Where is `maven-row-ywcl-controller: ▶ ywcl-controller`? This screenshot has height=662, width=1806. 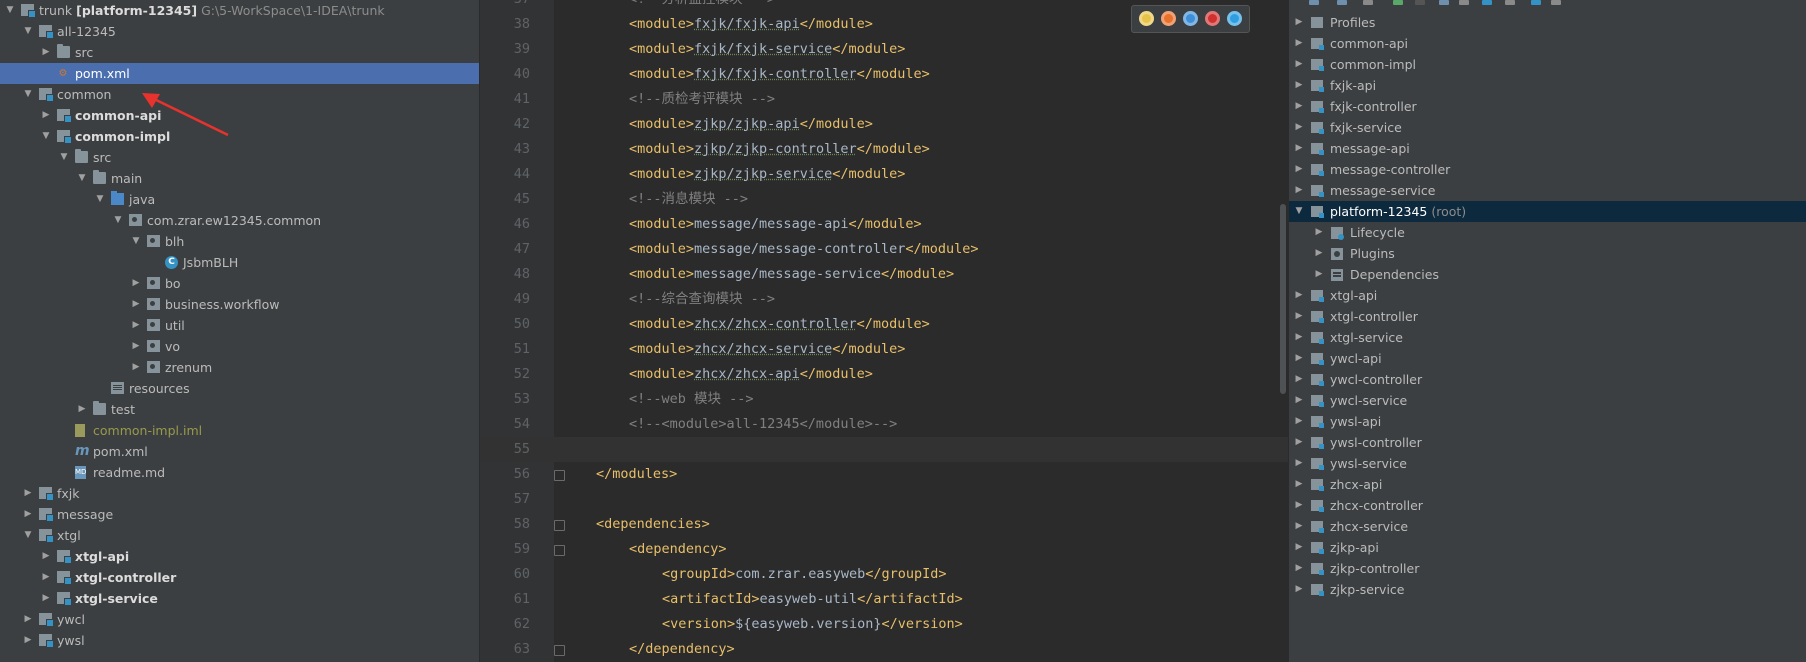 maven-row-ywcl-controller: ▶ ywcl-controller is located at coordinates (1547, 379).